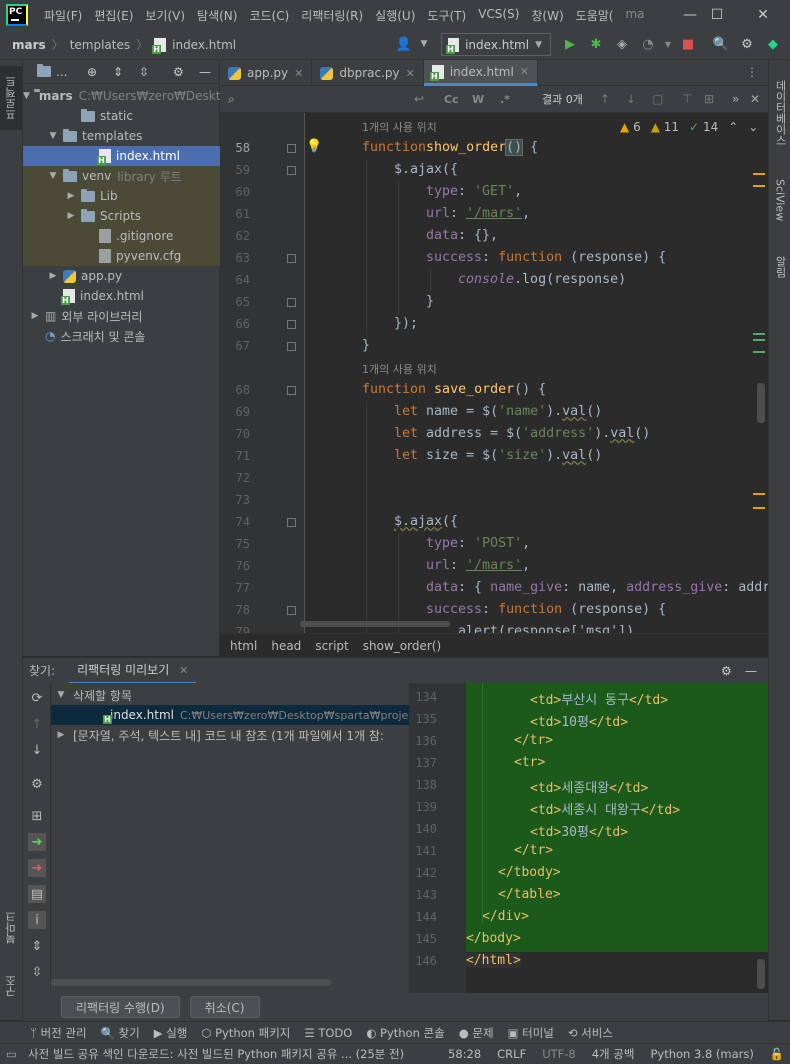 Image resolution: width=790 pixels, height=1064 pixels. What do you see at coordinates (29, 45) in the screenshot?
I see `crumb-project: mars` at bounding box center [29, 45].